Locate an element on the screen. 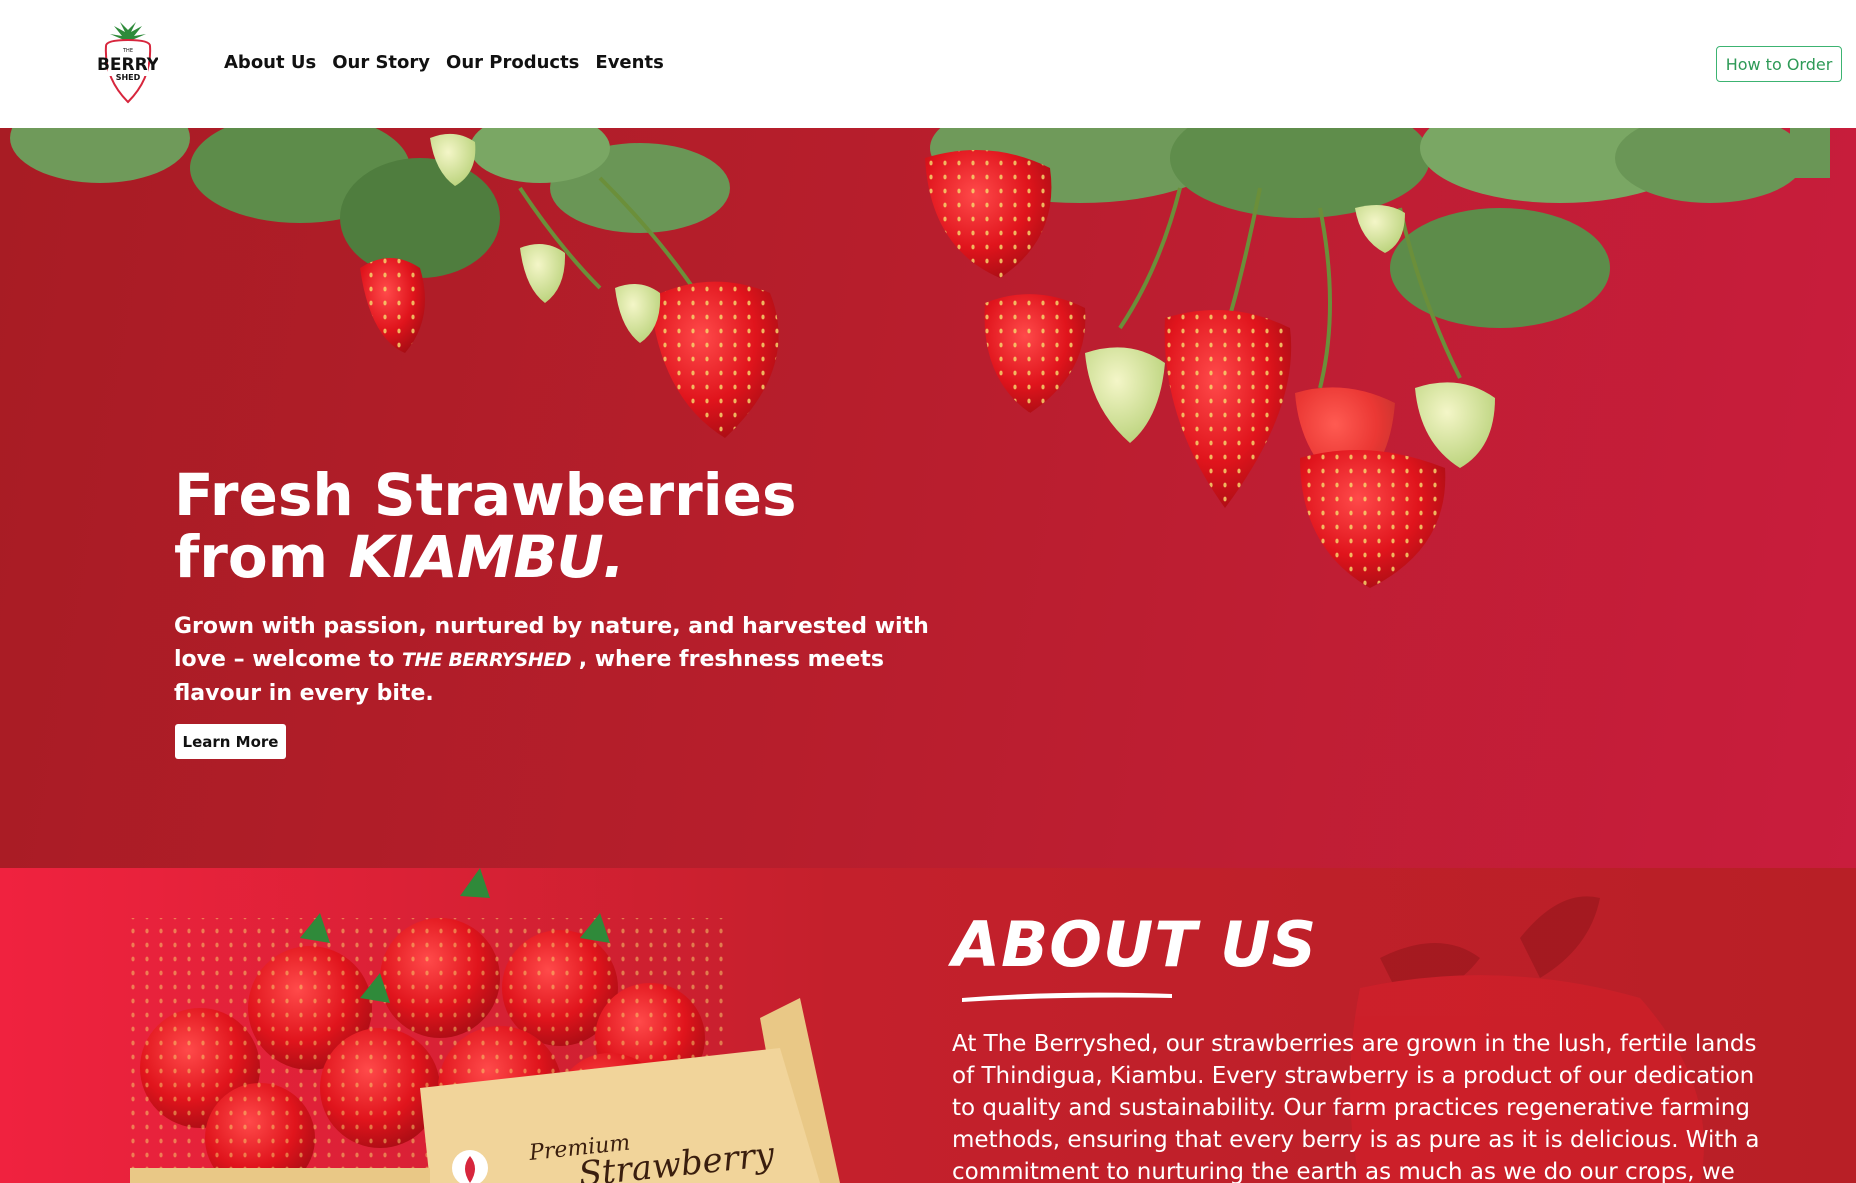  berry-shed-logo: THE BERRY SHED is located at coordinates (128, 65).